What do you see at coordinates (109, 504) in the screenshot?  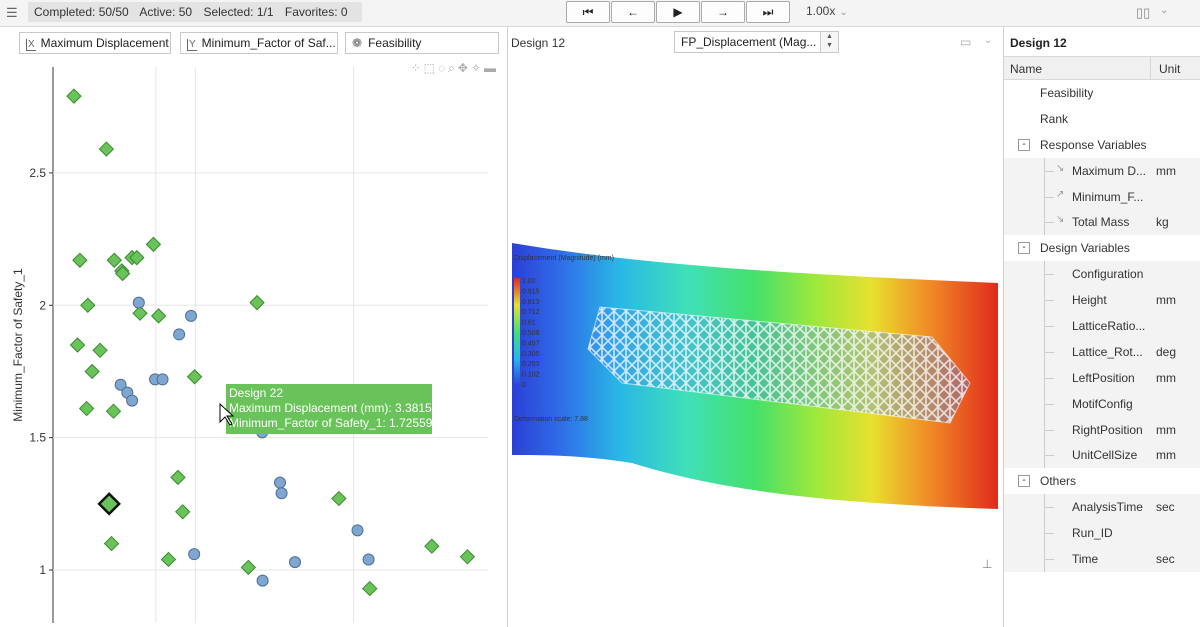 I see `selected-point` at bounding box center [109, 504].